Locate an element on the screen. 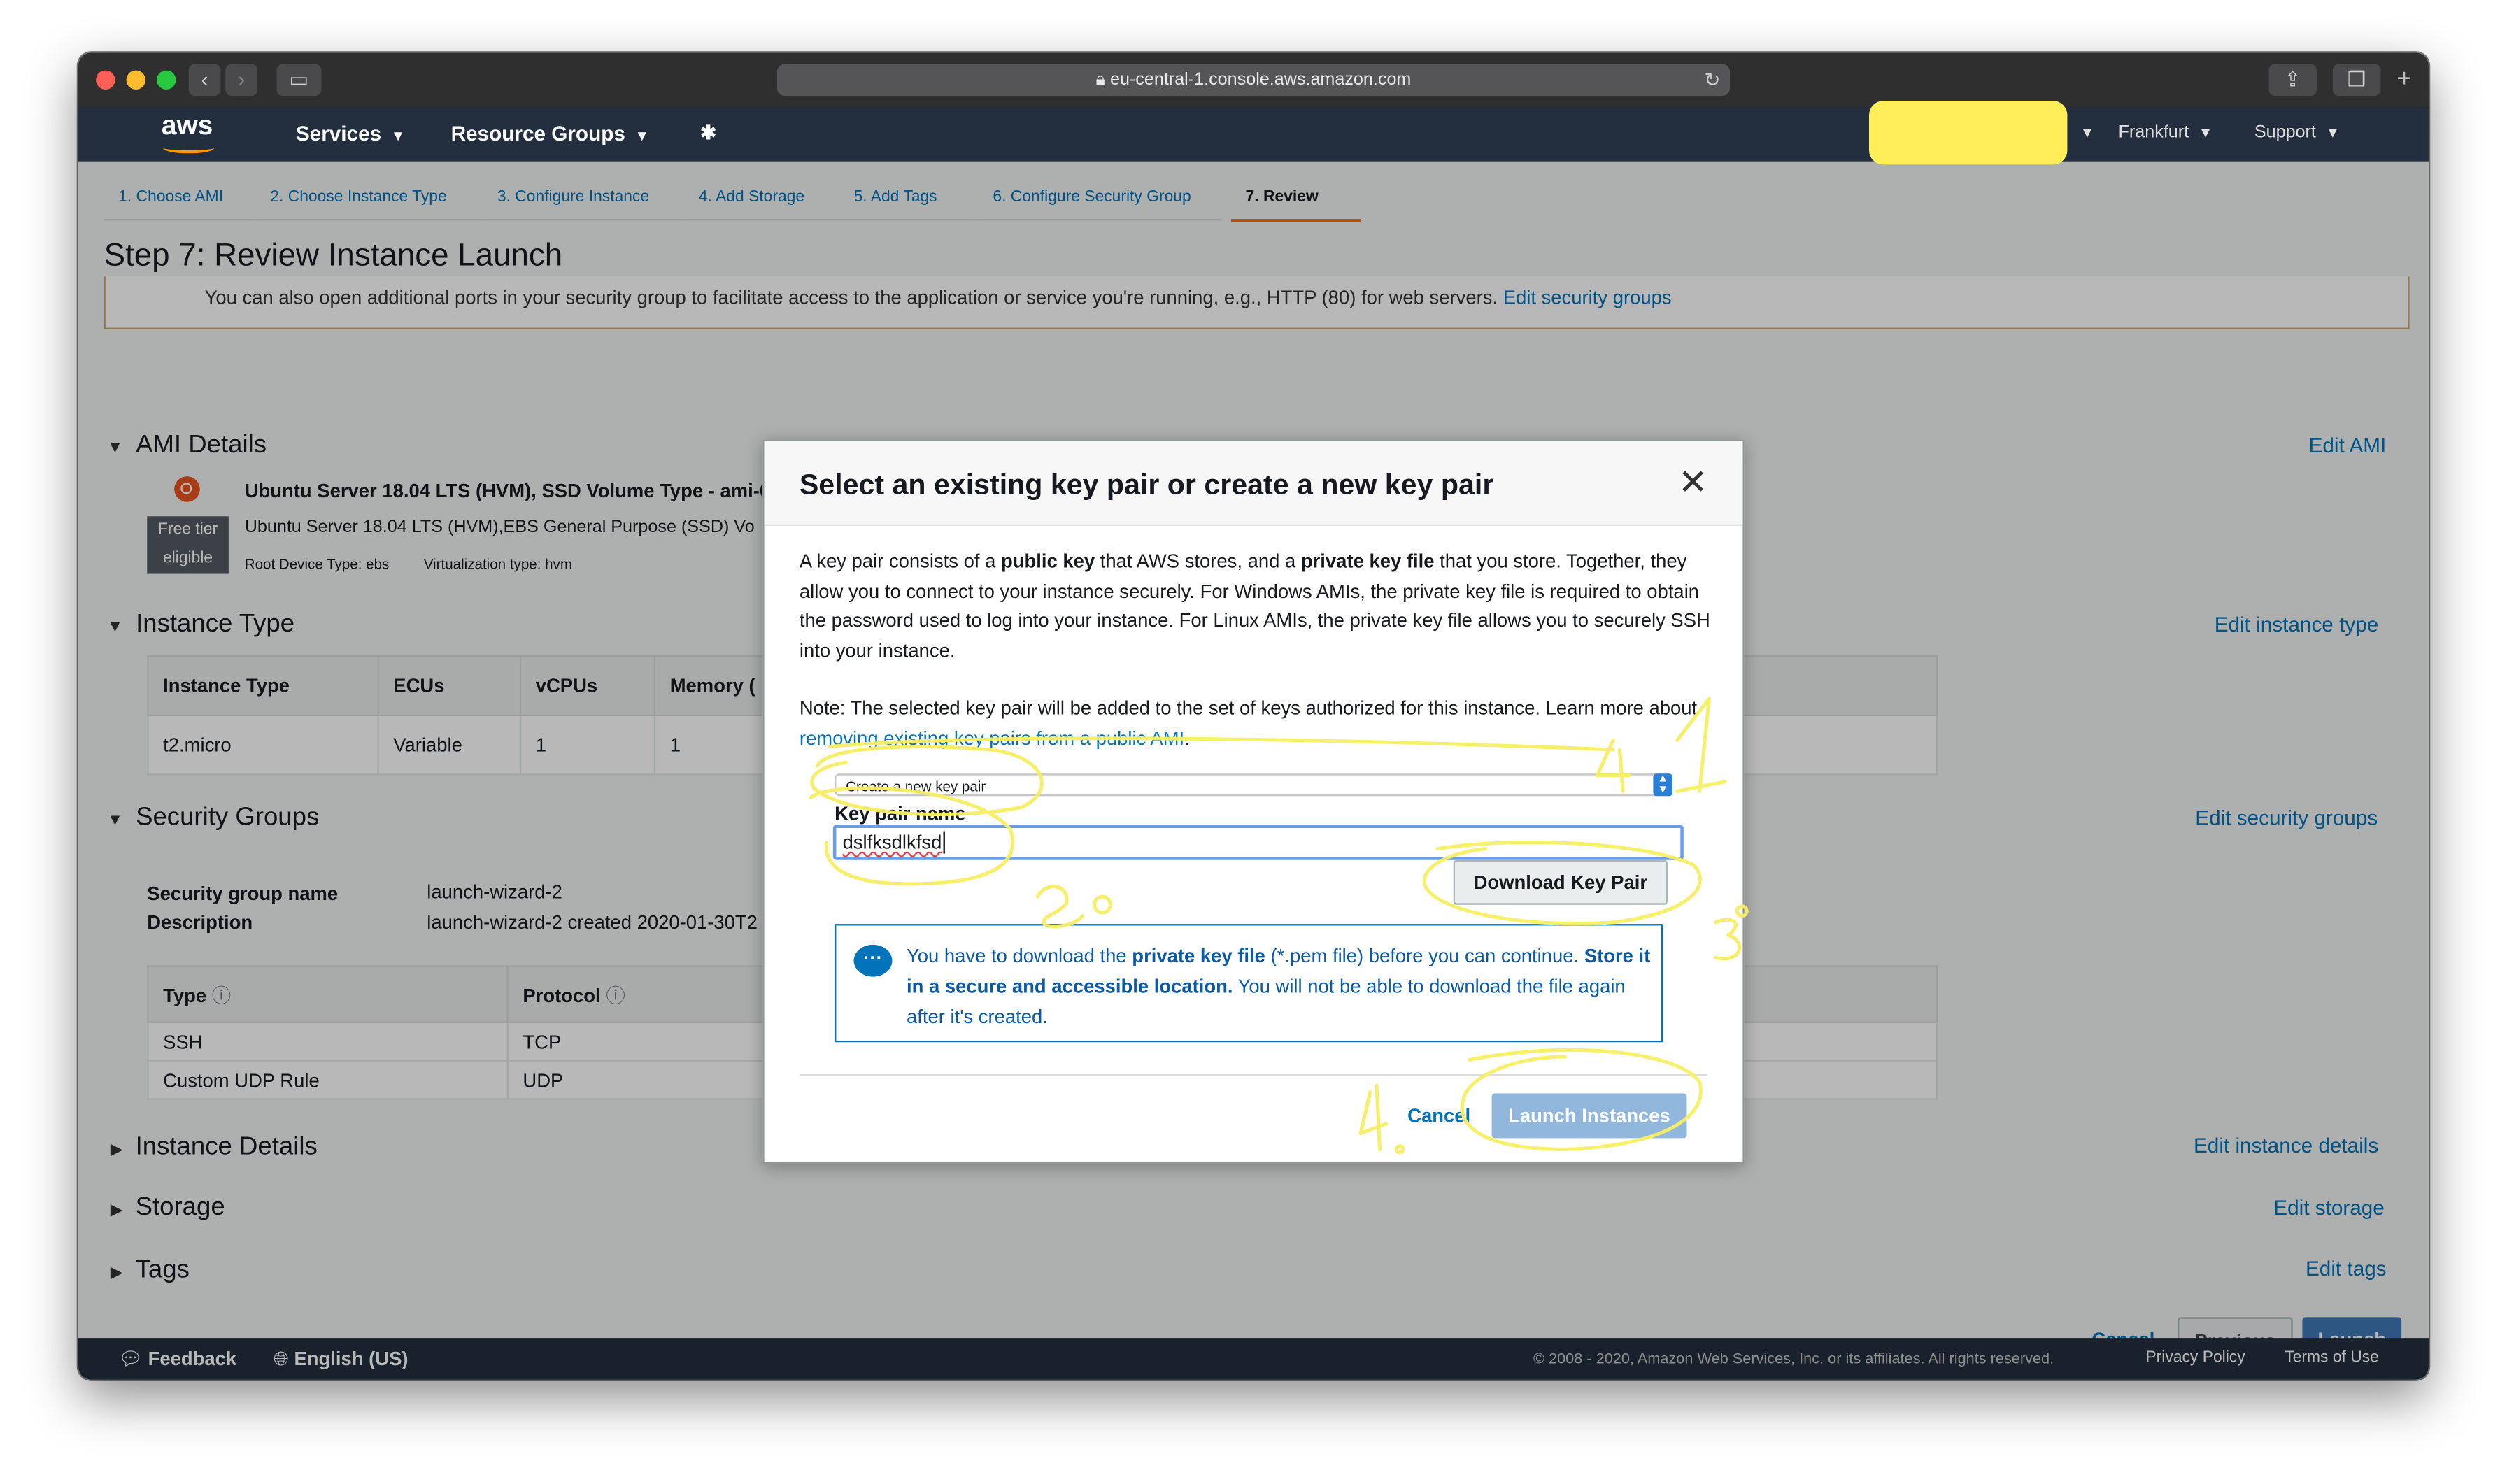 This screenshot has height=1484, width=2507. explanation-text: that AWS stores, and a is located at coordinates (1198, 562).